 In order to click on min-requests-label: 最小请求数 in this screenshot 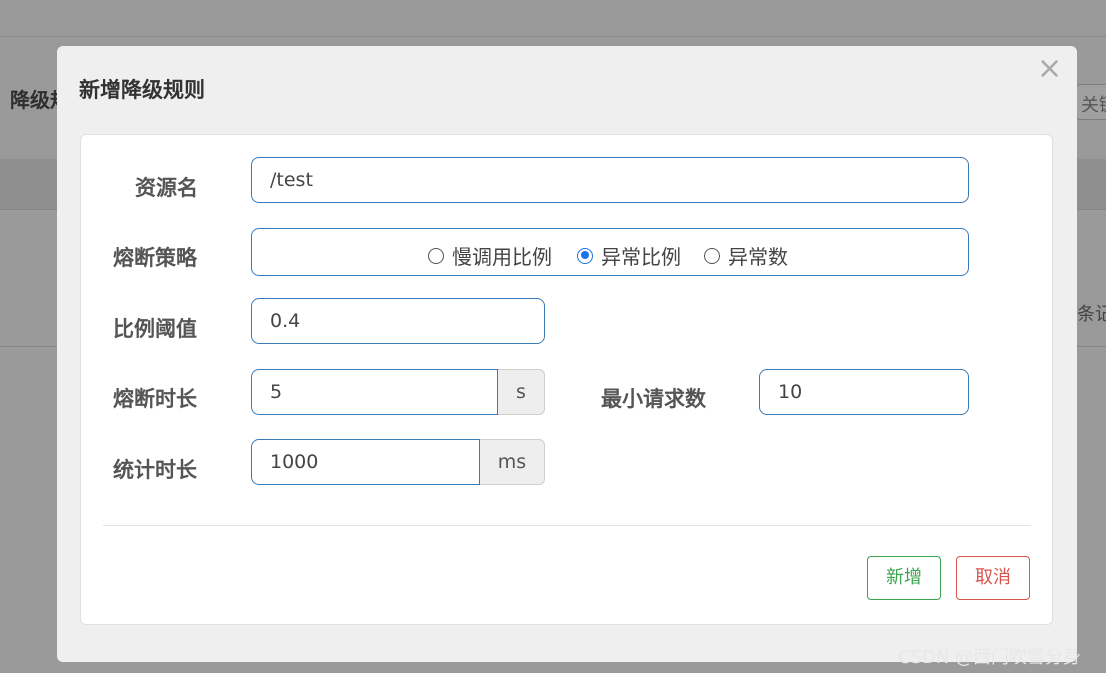, I will do `click(653, 399)`.